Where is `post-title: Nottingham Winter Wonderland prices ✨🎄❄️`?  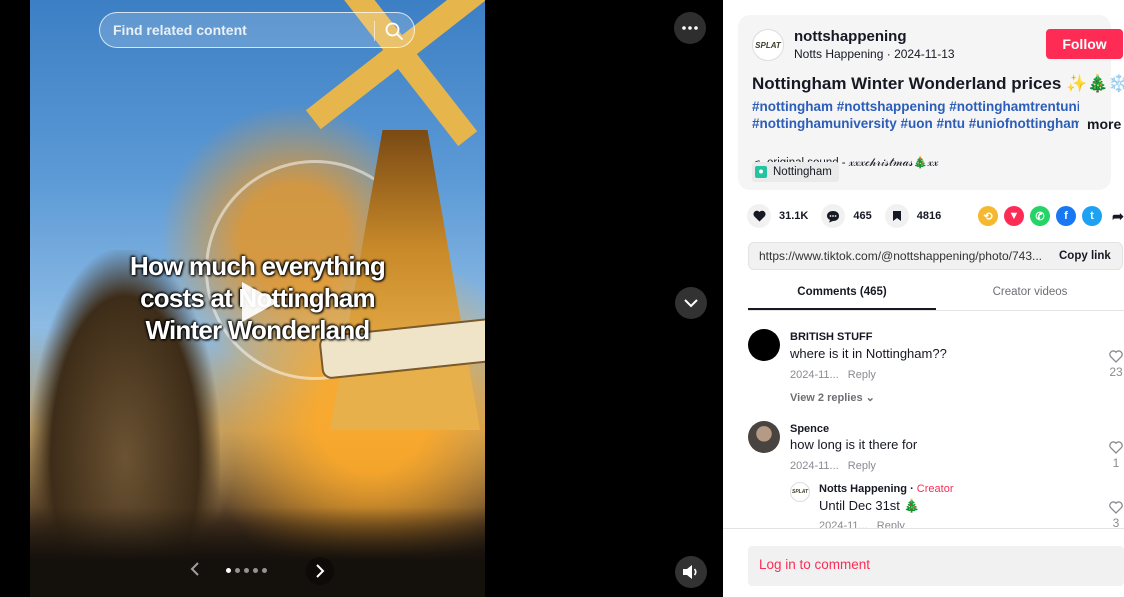
post-title: Nottingham Winter Wonderland prices ✨🎄❄️ is located at coordinates (938, 83).